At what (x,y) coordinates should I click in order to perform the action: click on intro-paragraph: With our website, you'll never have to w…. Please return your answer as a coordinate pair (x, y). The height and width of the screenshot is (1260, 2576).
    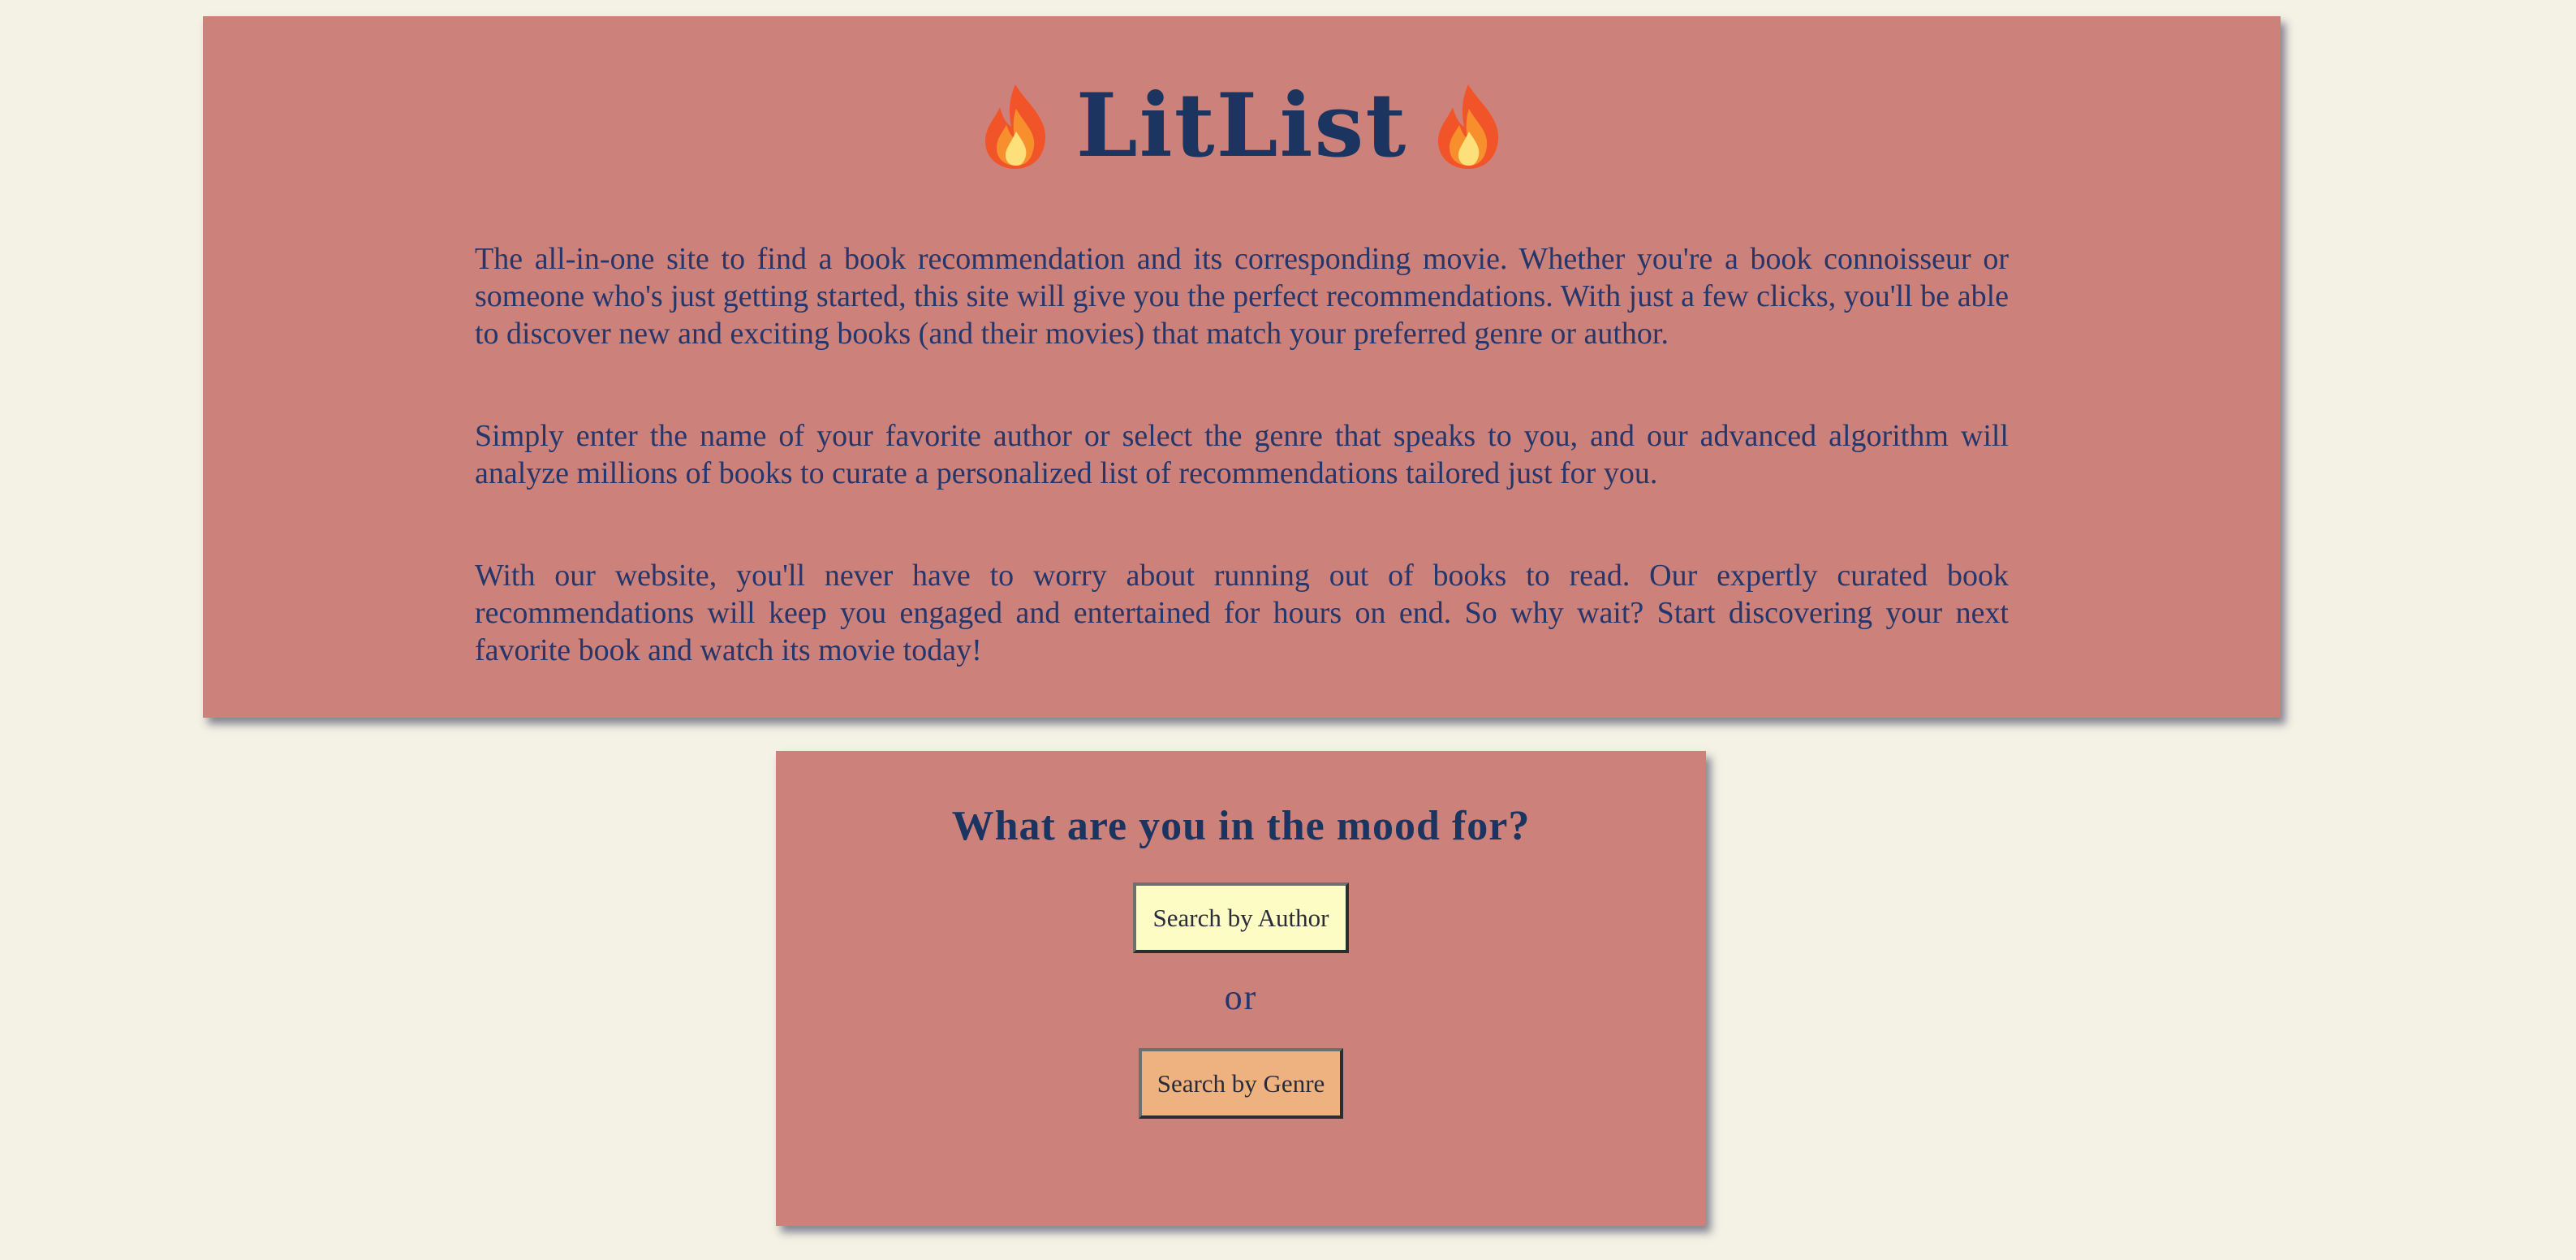
    Looking at the image, I should click on (1242, 613).